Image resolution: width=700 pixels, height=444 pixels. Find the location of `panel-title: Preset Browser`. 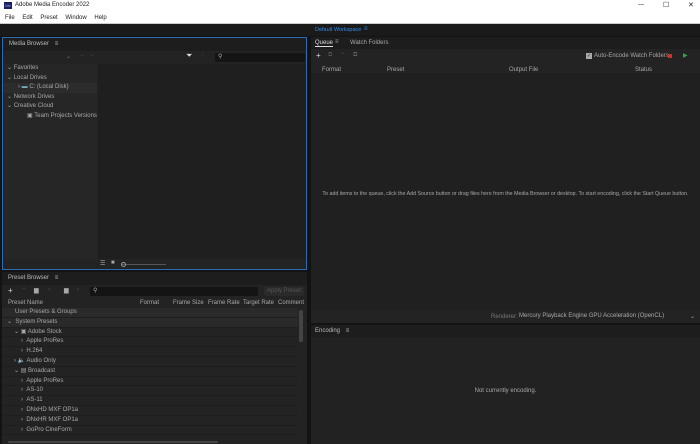

panel-title: Preset Browser is located at coordinates (29, 278).